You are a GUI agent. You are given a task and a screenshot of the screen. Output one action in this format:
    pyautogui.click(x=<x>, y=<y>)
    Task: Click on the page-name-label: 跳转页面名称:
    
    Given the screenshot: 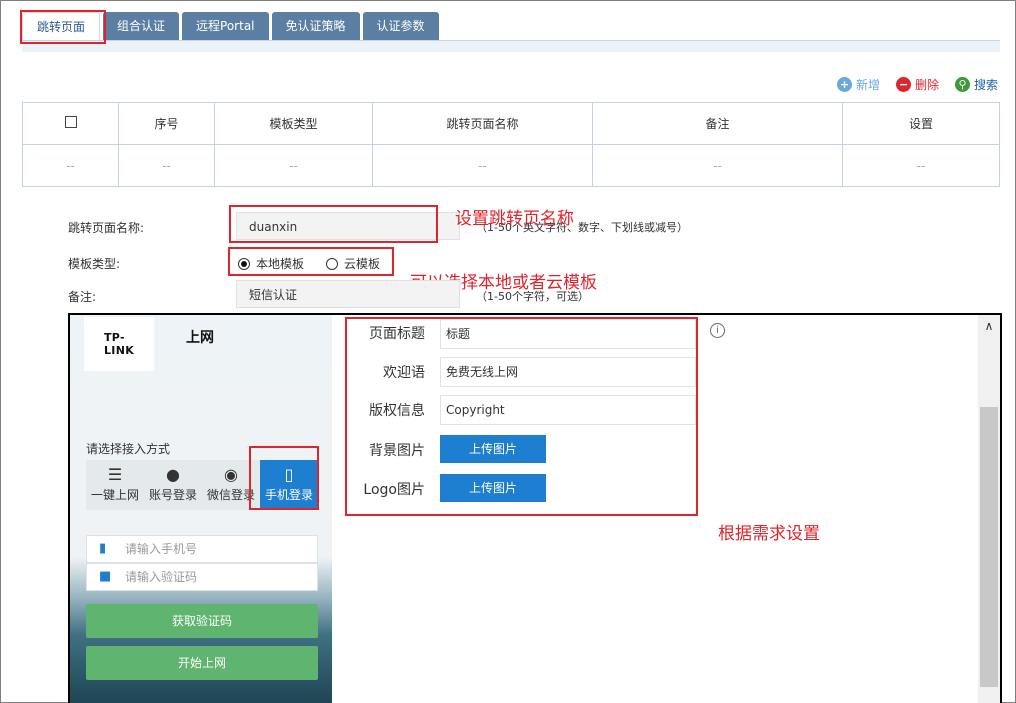 What is the action you would take?
    pyautogui.click(x=106, y=228)
    